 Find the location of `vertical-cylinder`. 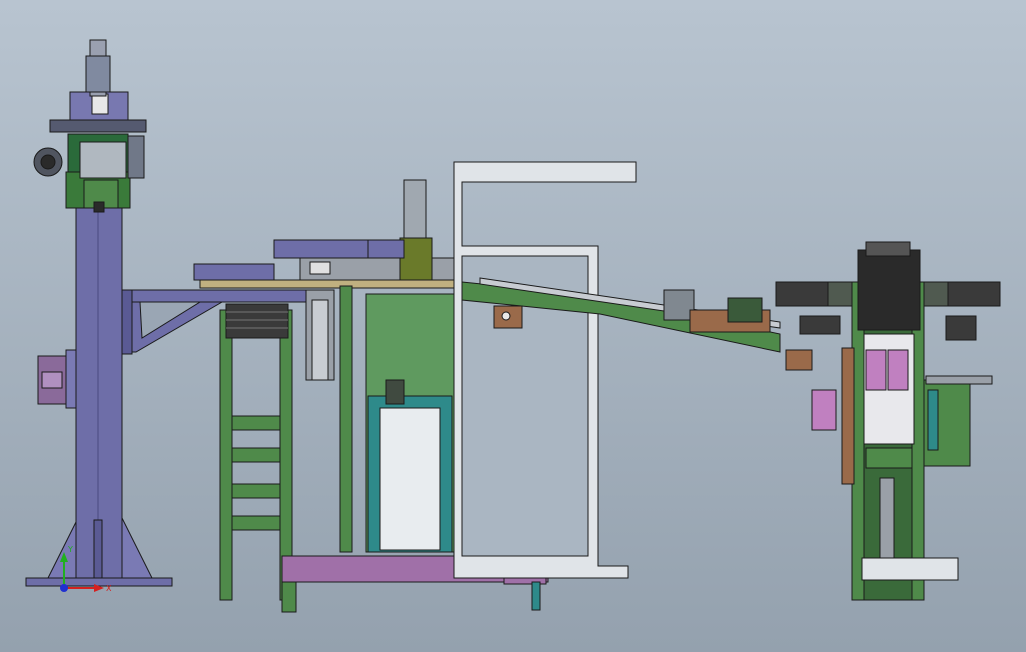

vertical-cylinder is located at coordinates (415, 210).